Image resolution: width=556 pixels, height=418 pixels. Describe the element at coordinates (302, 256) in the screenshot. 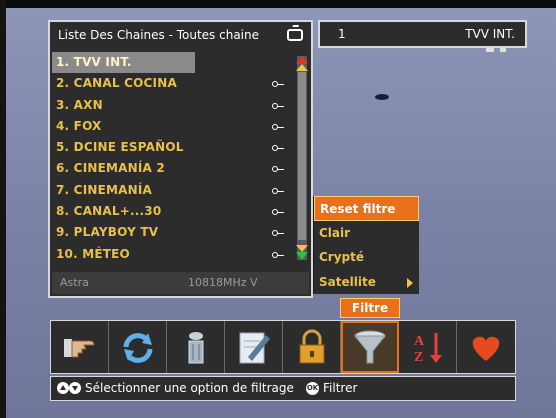

I see `scroll-down-arrow-icon` at that location.